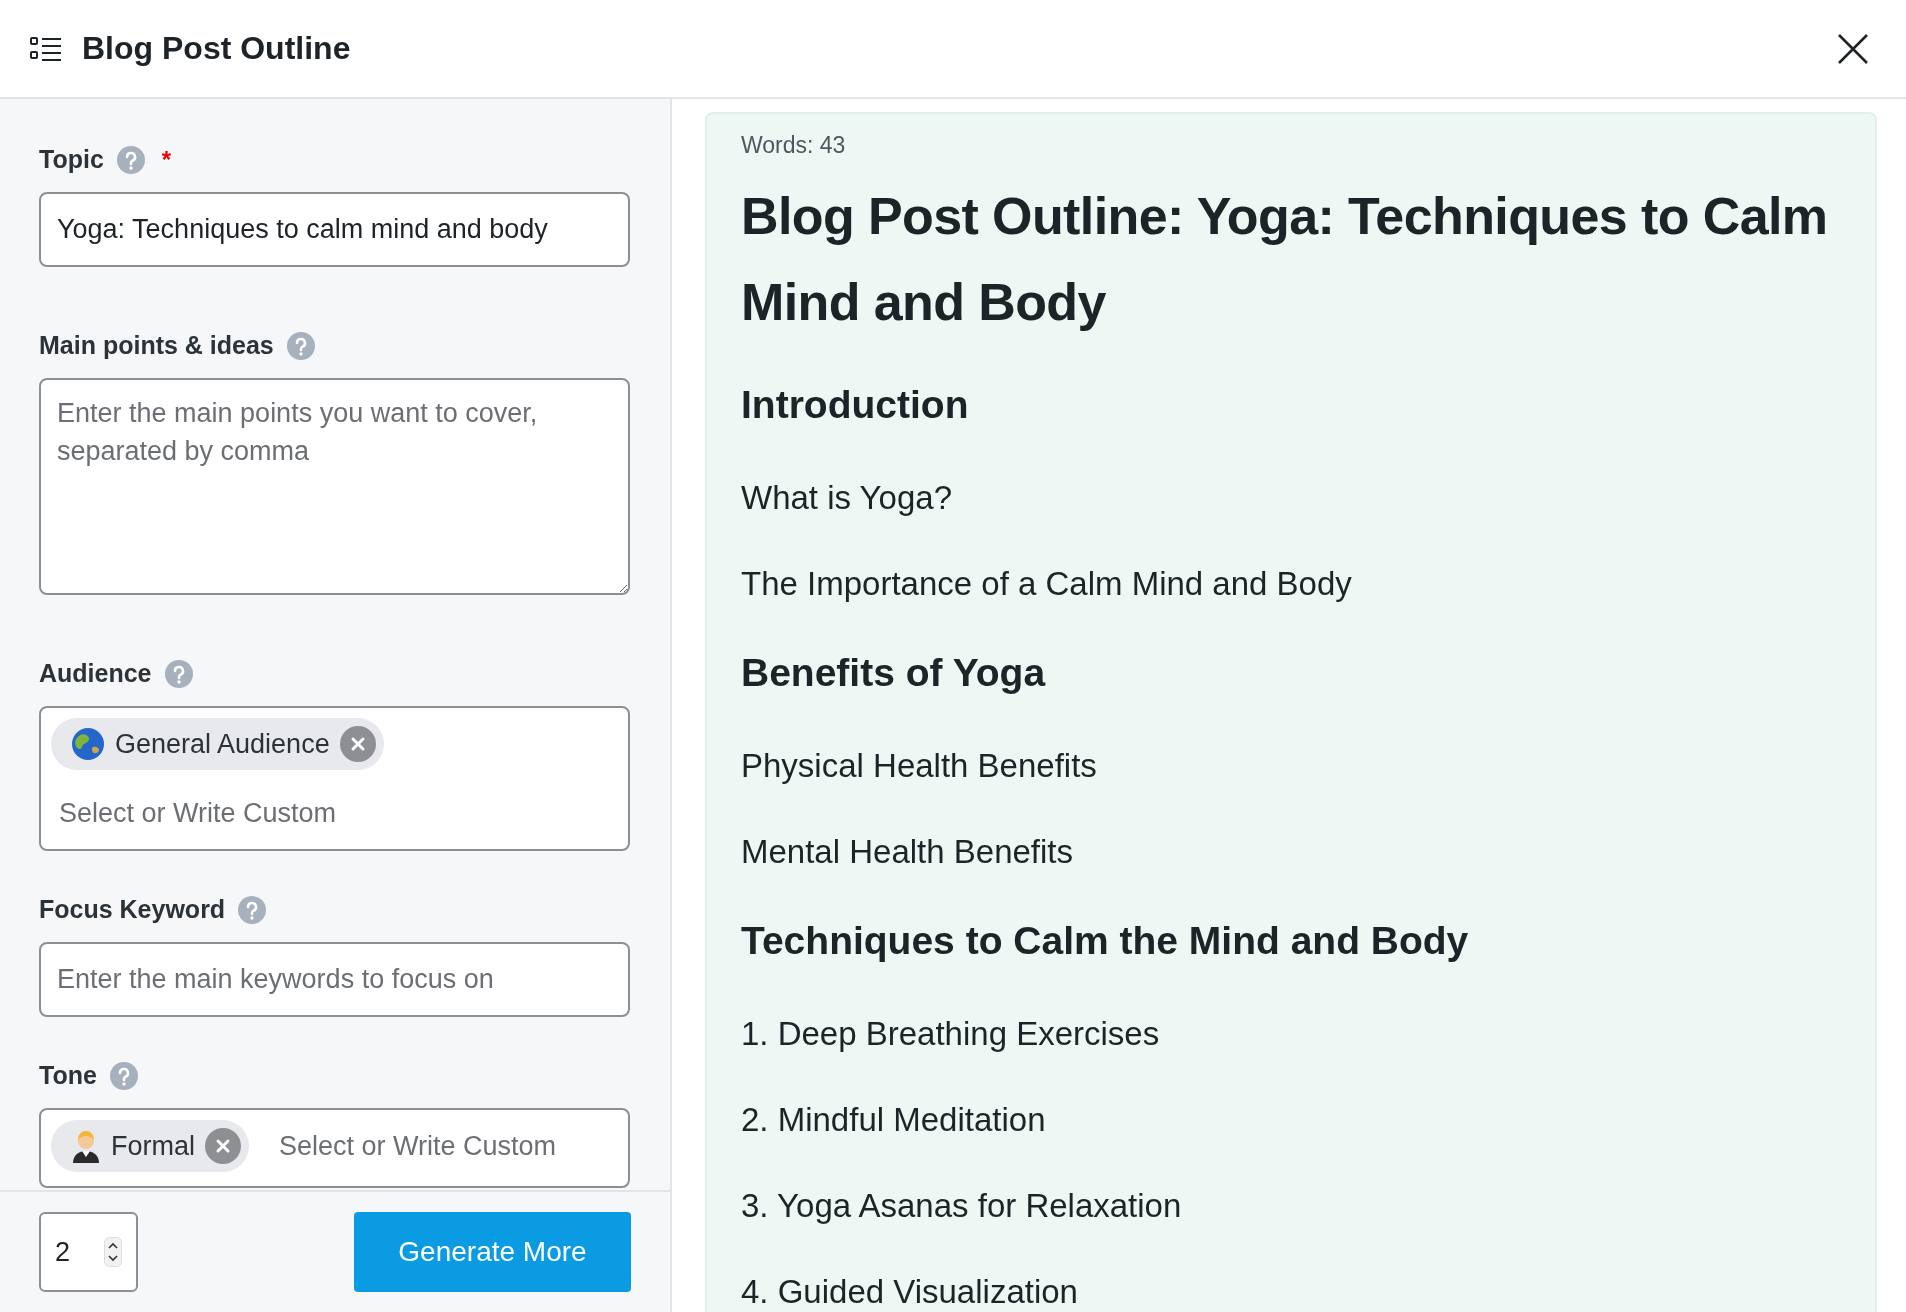  What do you see at coordinates (894, 1120) in the screenshot?
I see `outline-item: 2. Mindful Meditation` at bounding box center [894, 1120].